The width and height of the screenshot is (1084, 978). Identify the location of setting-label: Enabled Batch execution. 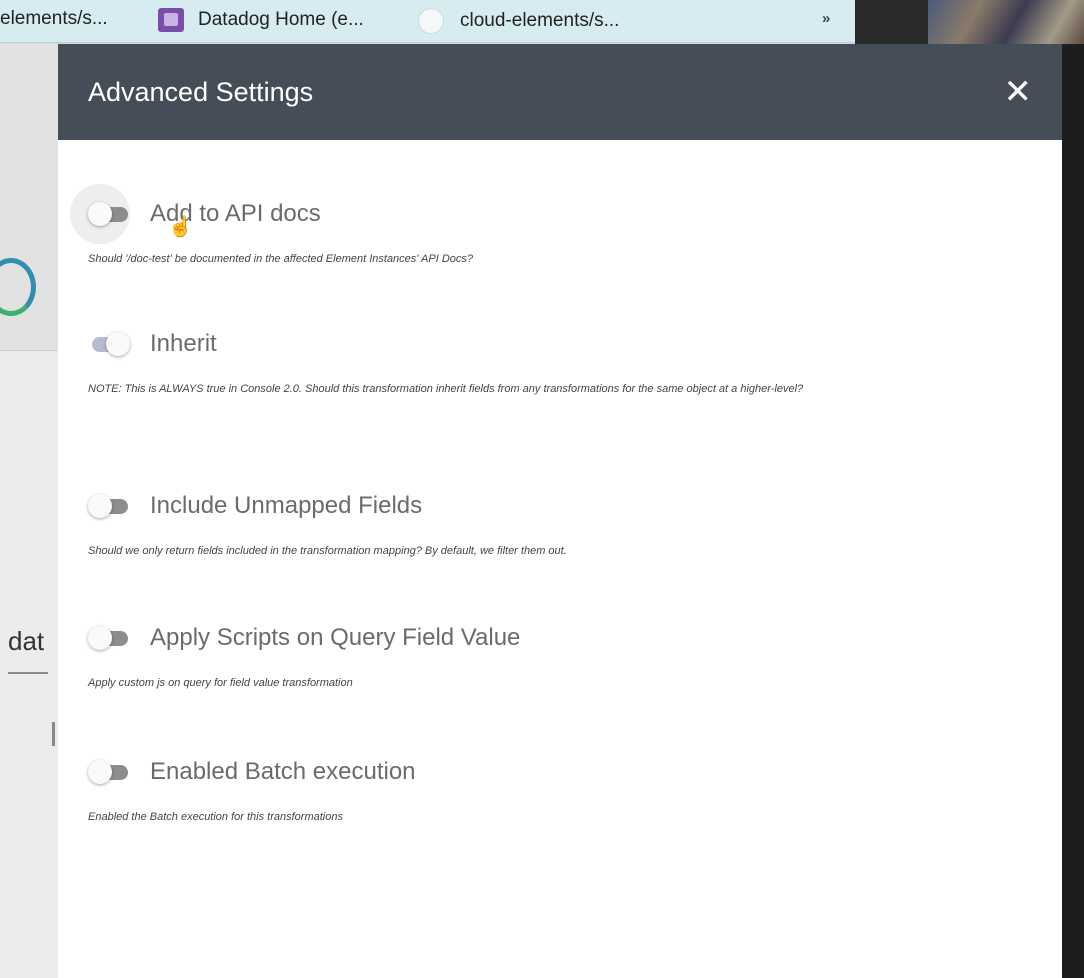
(283, 771).